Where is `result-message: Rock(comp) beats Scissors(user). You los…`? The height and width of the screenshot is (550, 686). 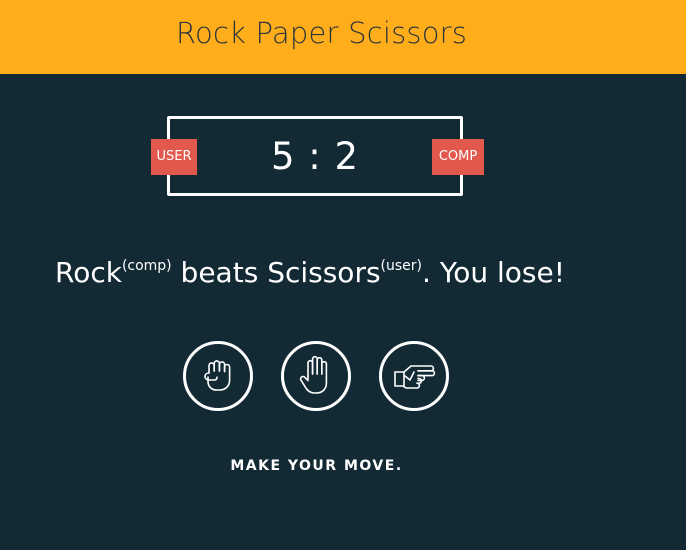
result-message: Rock(comp) beats Scissors(user). You los… is located at coordinates (310, 272).